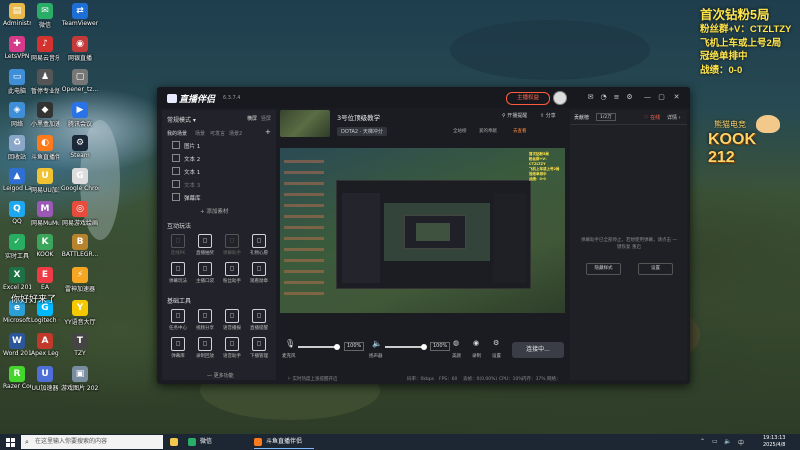 The image size is (800, 450). Describe the element at coordinates (268, 132) in the screenshot. I see `add-scene-icon: +` at that location.